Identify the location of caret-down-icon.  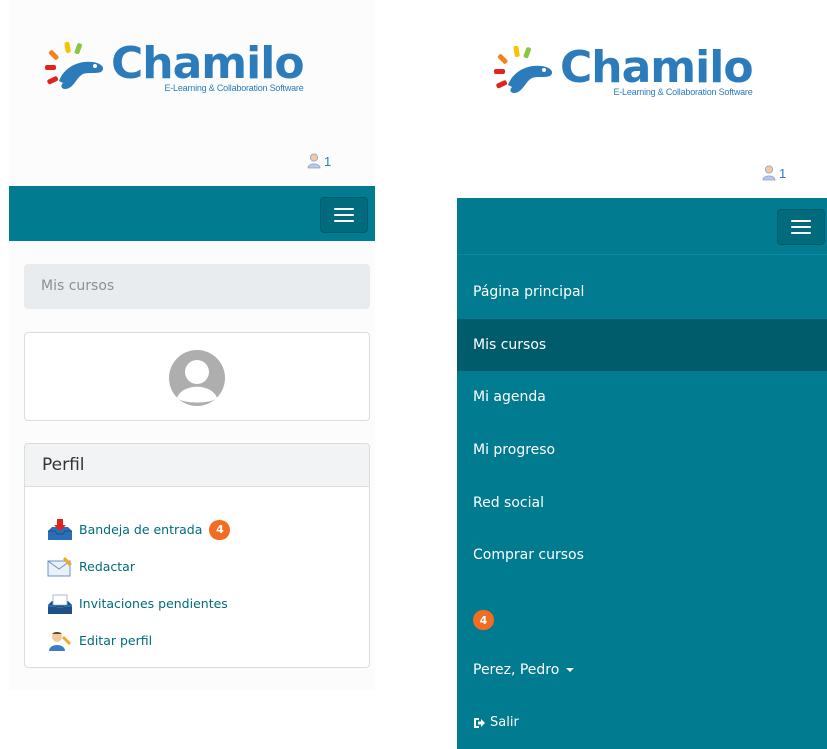
(570, 670).